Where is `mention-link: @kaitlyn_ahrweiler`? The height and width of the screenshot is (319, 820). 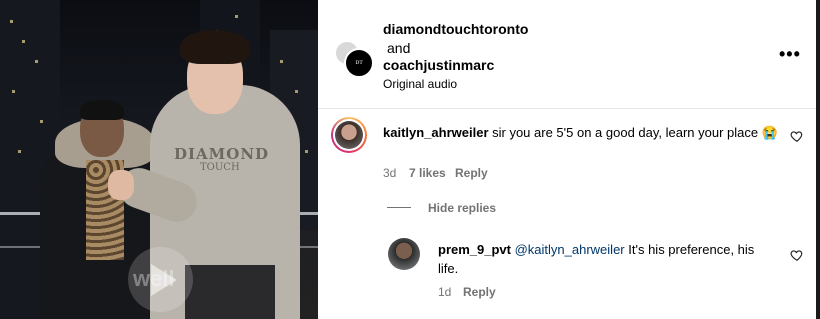 mention-link: @kaitlyn_ahrweiler is located at coordinates (570, 249).